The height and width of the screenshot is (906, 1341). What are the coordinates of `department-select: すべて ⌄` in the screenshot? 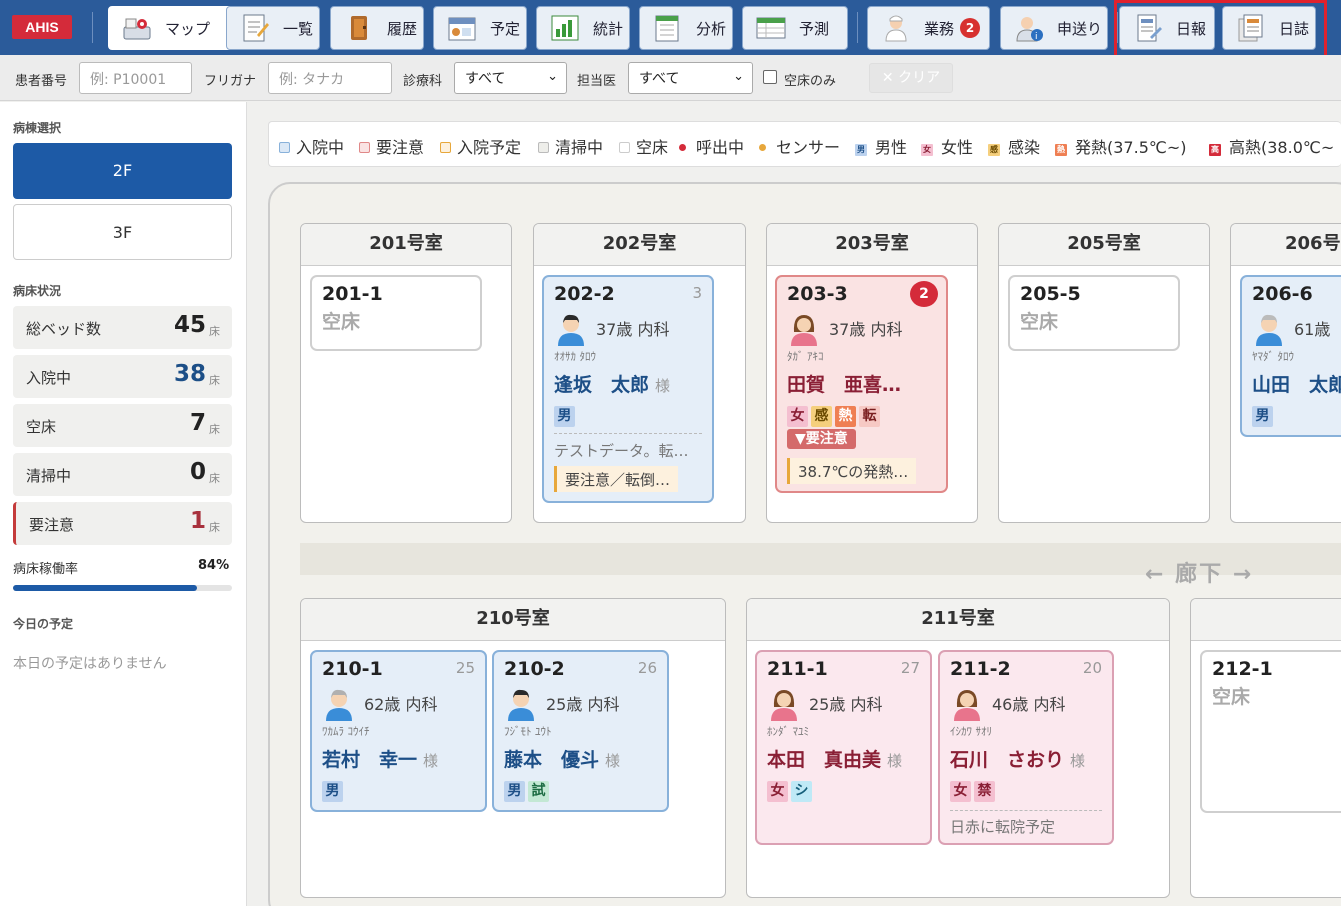 It's located at (510, 78).